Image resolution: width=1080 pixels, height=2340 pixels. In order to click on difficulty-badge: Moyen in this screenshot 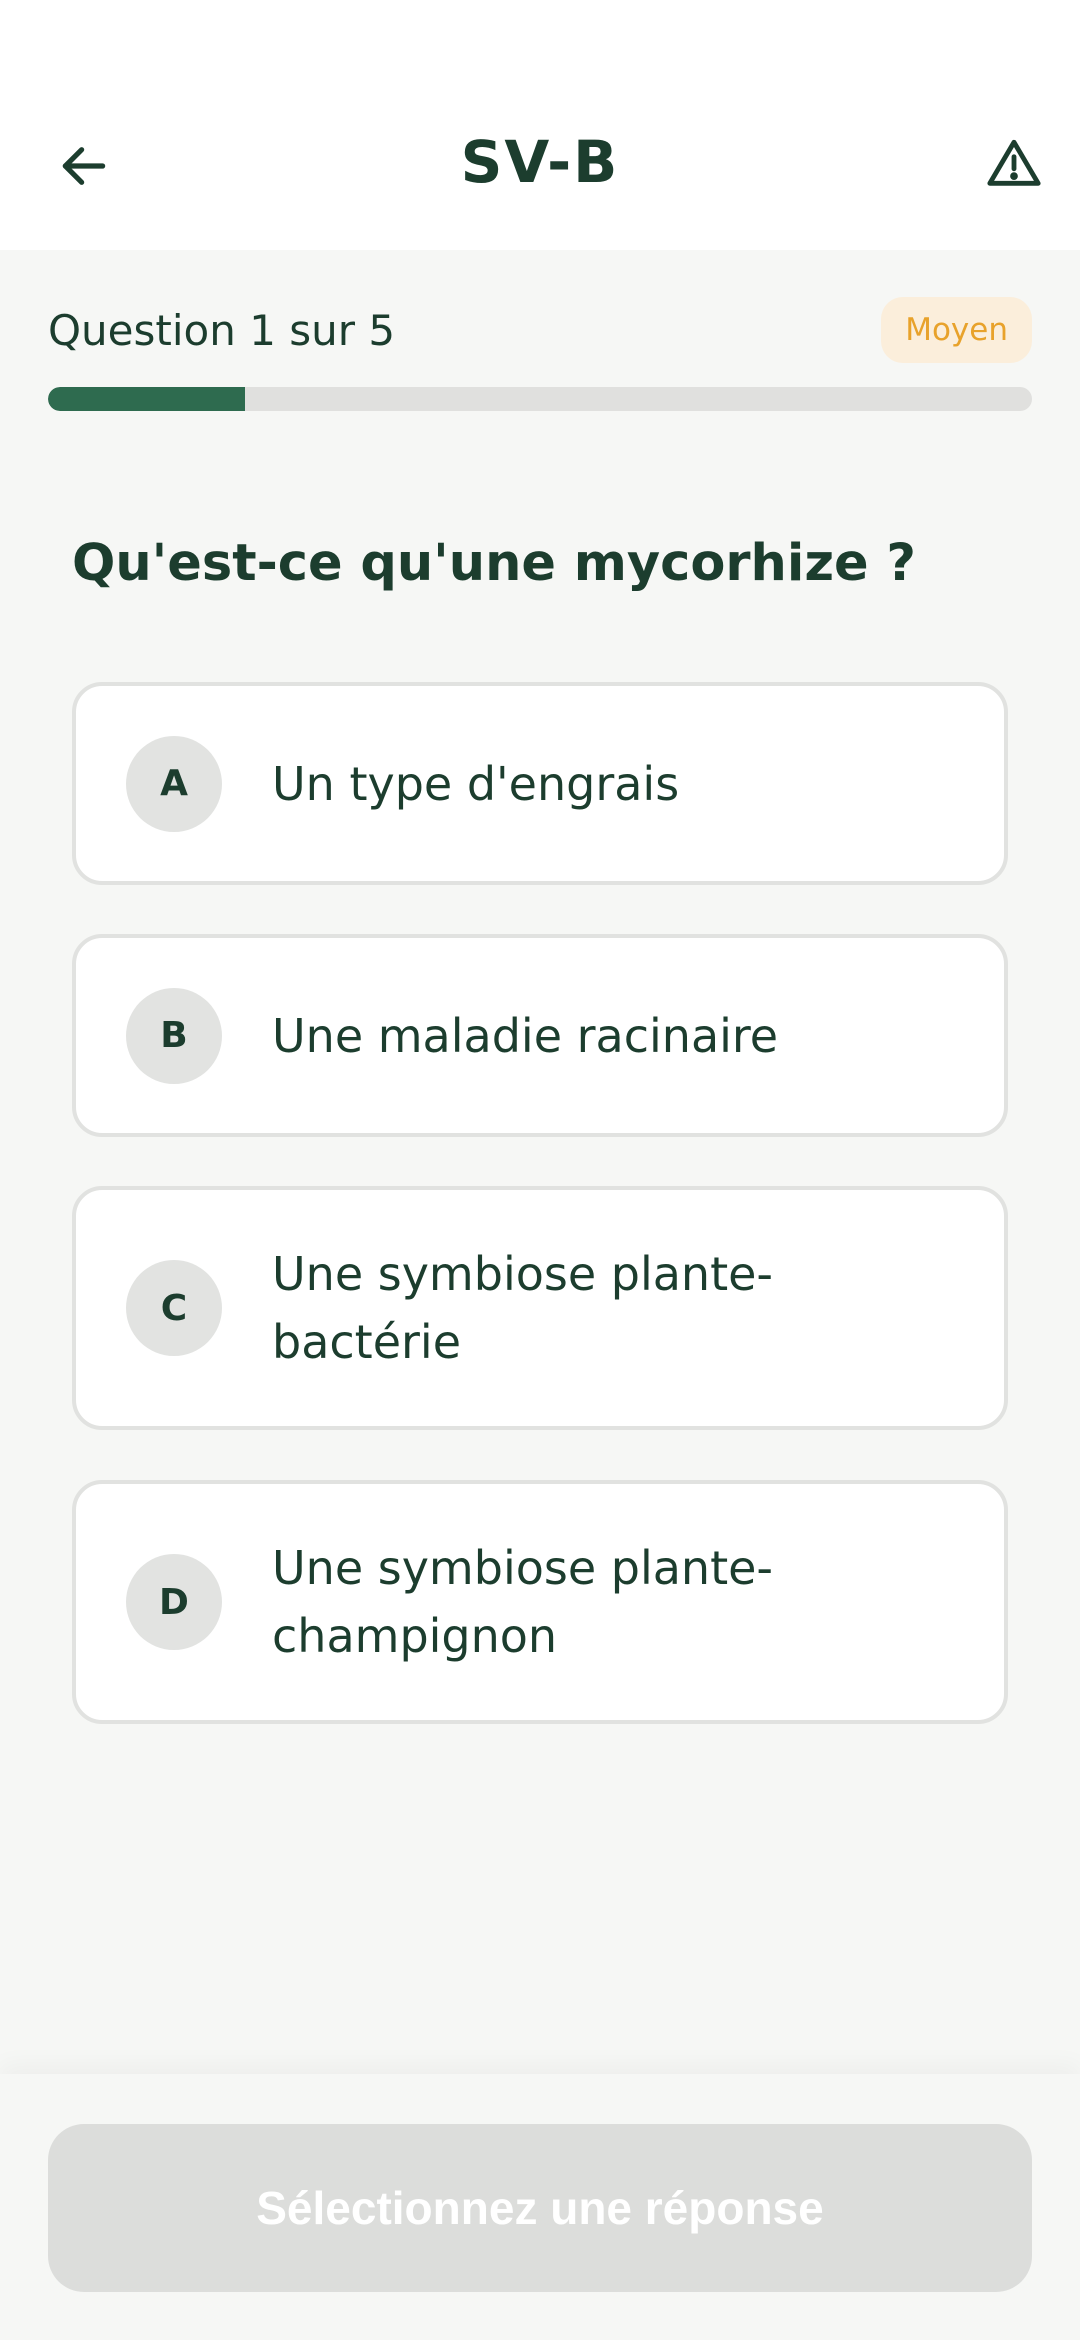, I will do `click(956, 330)`.